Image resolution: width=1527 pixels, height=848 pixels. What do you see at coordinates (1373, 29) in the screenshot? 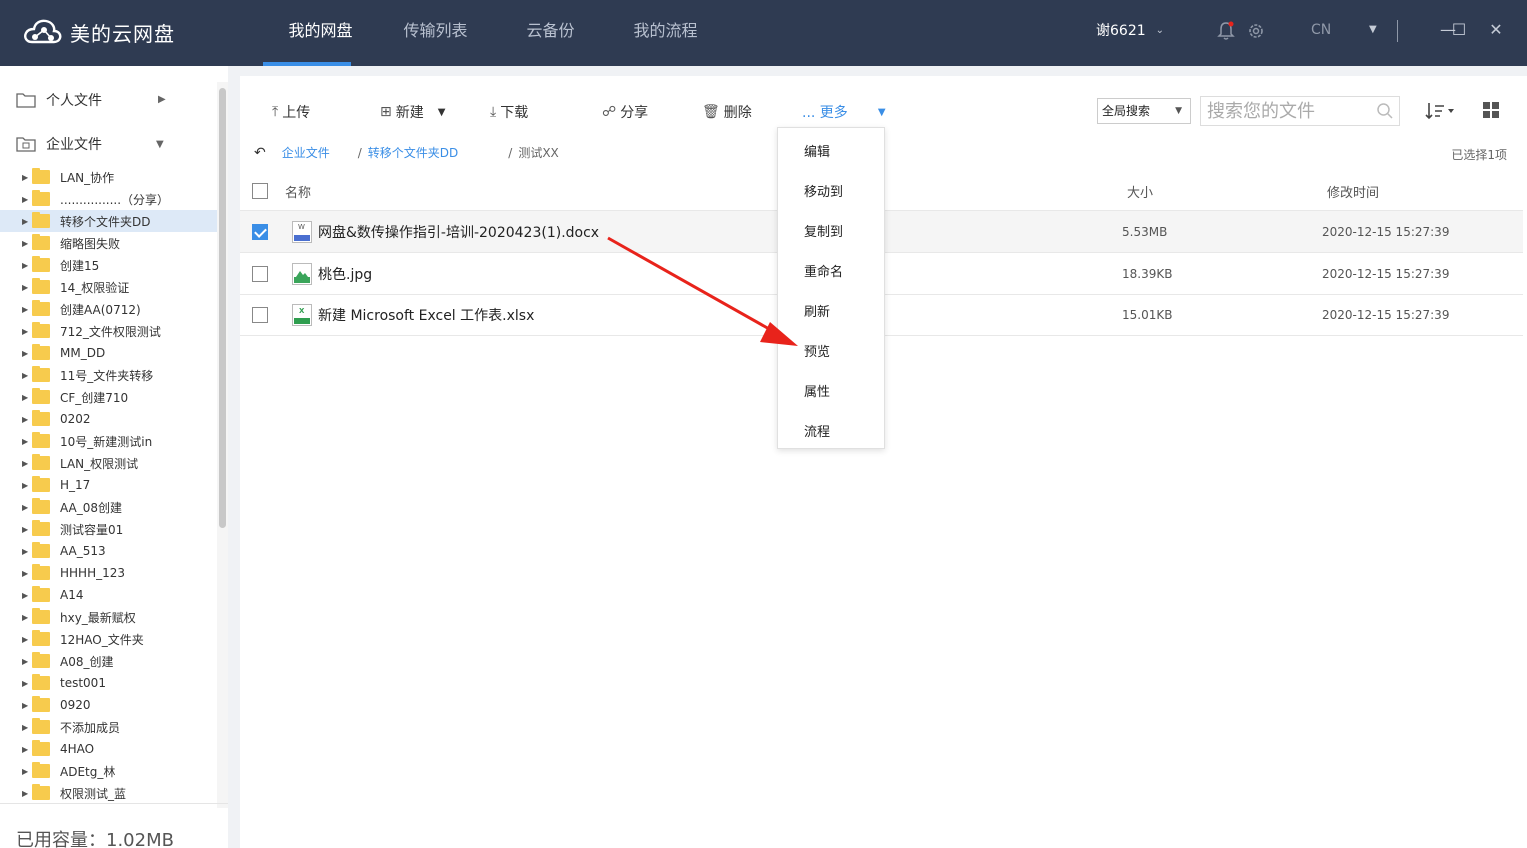
I see `language-dropdown-icon: ▼` at bounding box center [1373, 29].